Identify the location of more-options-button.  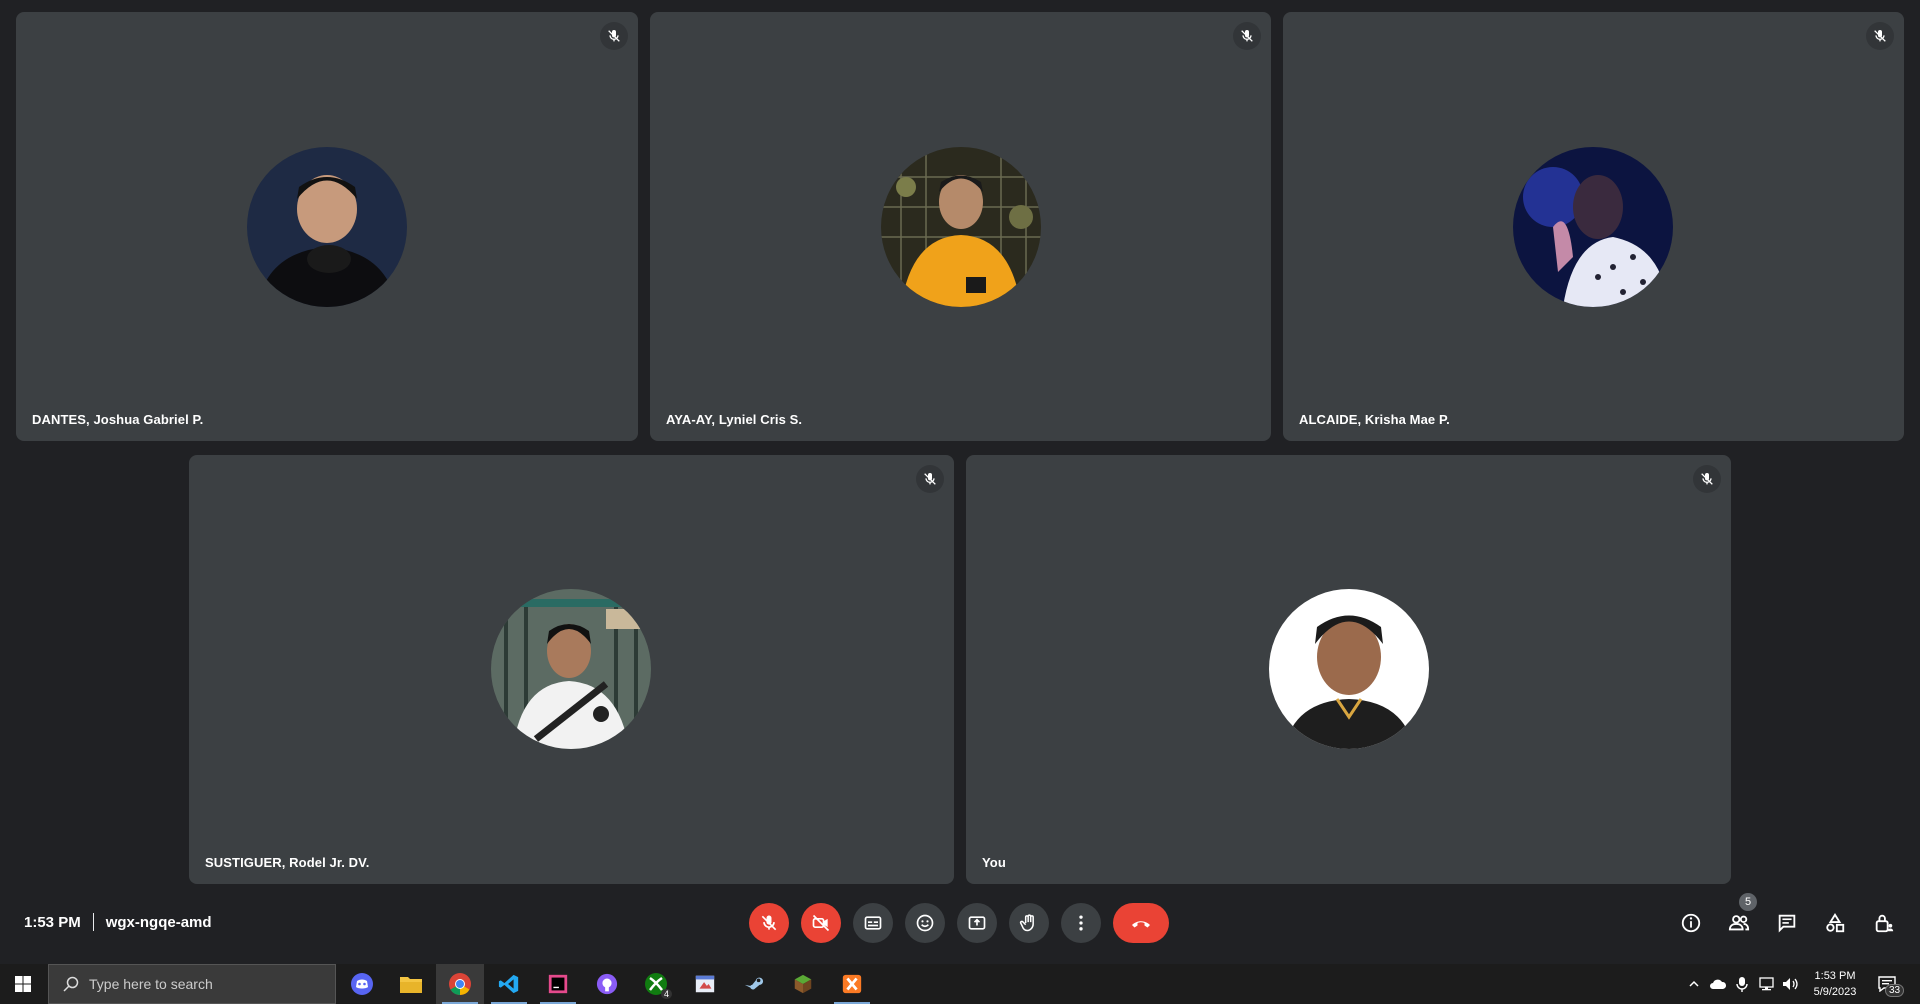
(1081, 923).